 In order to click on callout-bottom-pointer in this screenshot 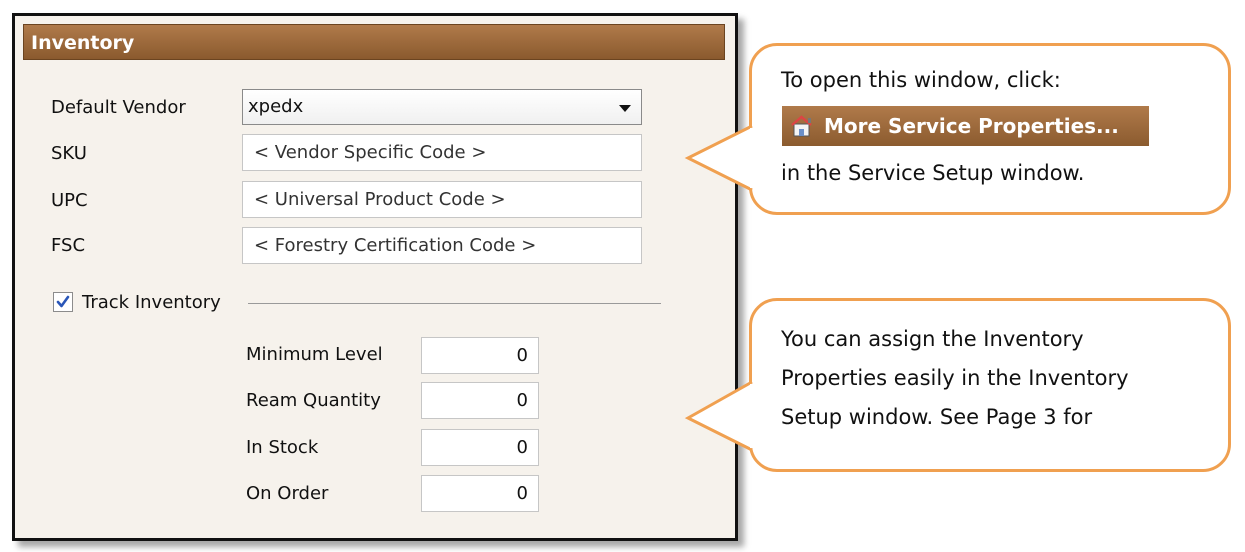, I will do `click(720, 416)`.